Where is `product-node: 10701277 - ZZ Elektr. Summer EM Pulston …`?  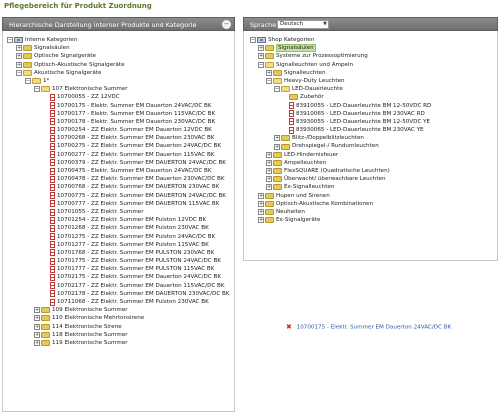
product-node: 10701277 - ZZ Elektr. Summer EM Pulston … is located at coordinates (118, 245).